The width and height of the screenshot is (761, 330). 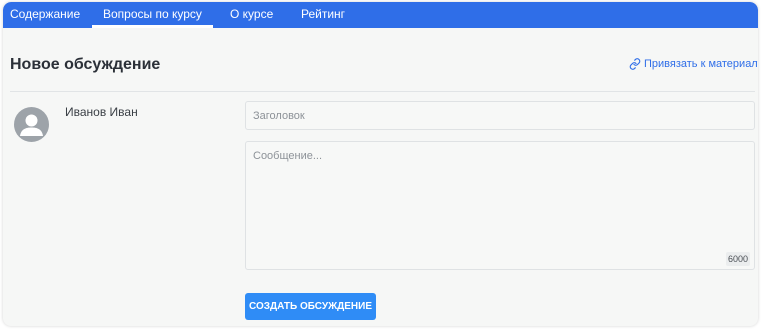 What do you see at coordinates (323, 15) in the screenshot?
I see `tab-rating: Рейтинг` at bounding box center [323, 15].